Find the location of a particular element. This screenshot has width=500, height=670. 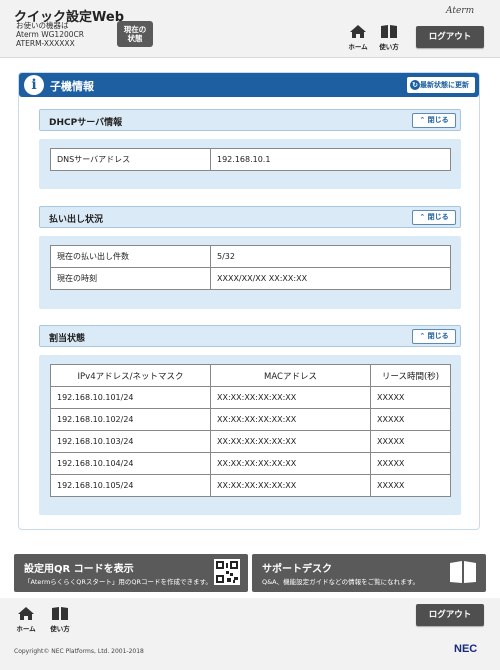

status-button-line2: 状態 is located at coordinates (135, 38).